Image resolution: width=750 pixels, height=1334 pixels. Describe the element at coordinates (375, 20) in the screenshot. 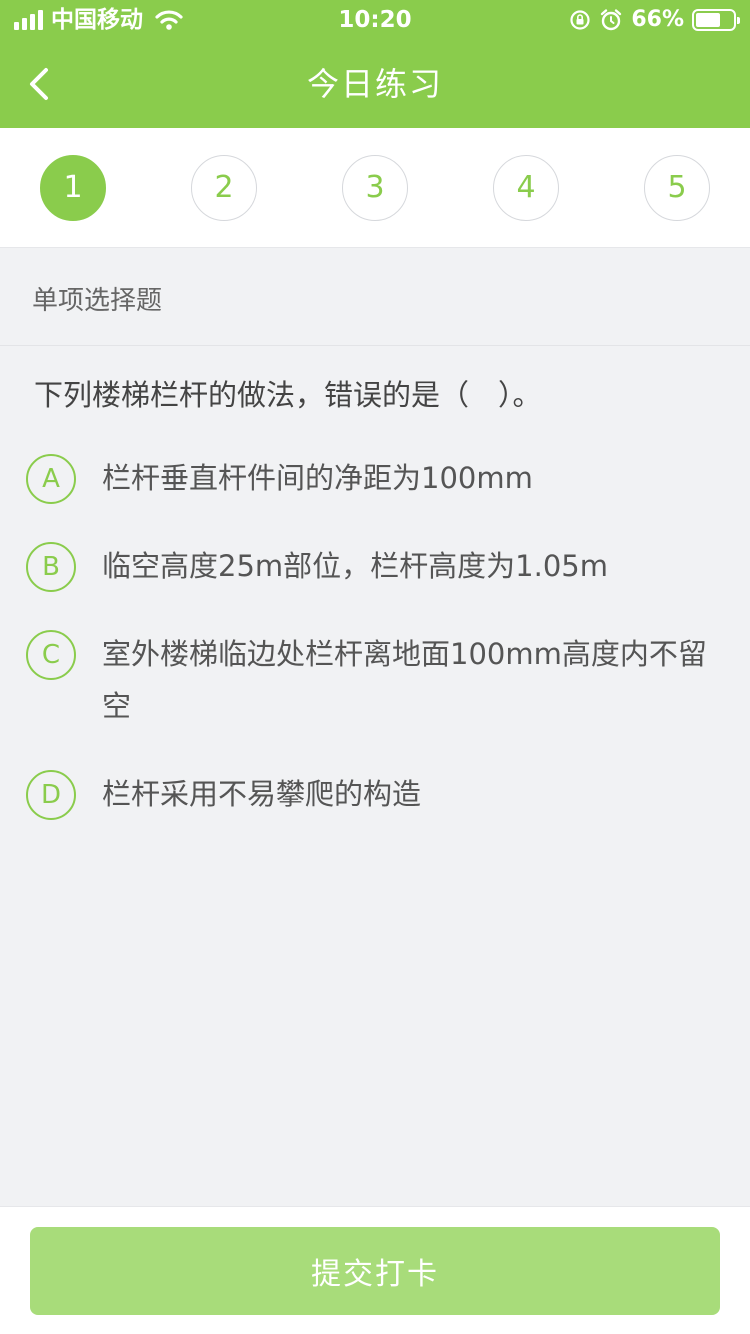

I see `status-bar: 中国移动 10:20 66%` at that location.